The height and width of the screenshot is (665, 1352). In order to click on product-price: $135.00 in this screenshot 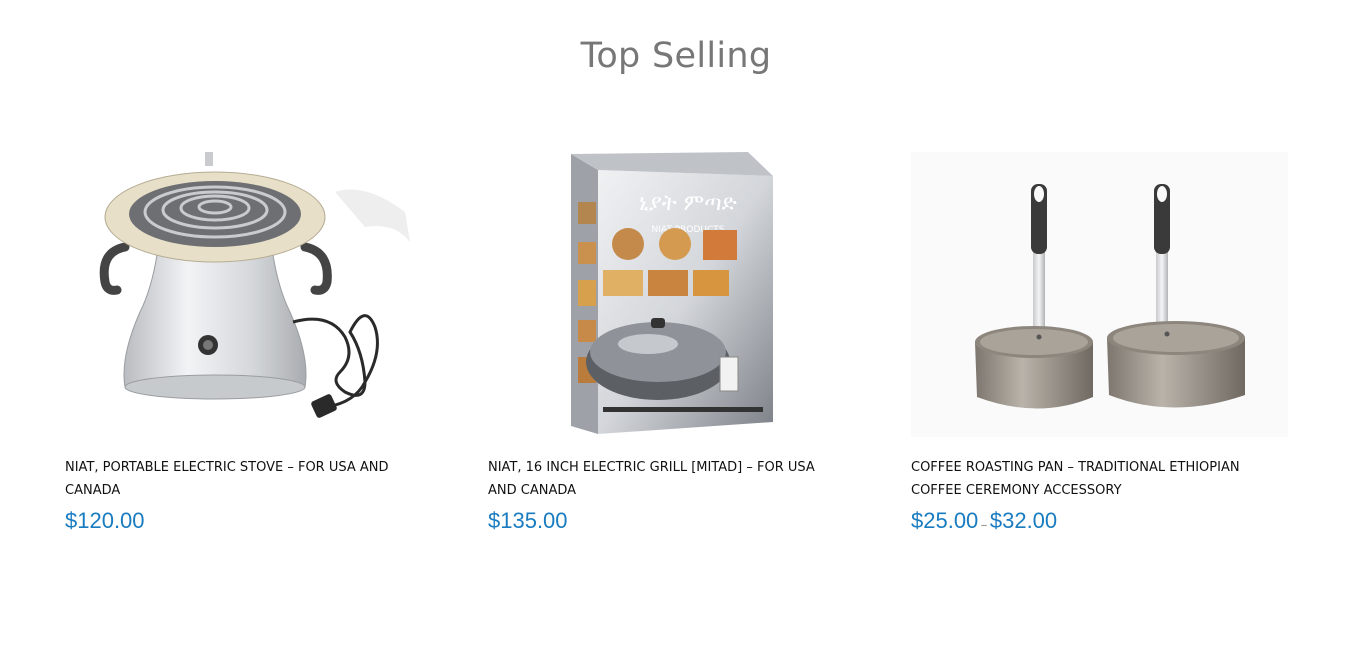, I will do `click(676, 521)`.